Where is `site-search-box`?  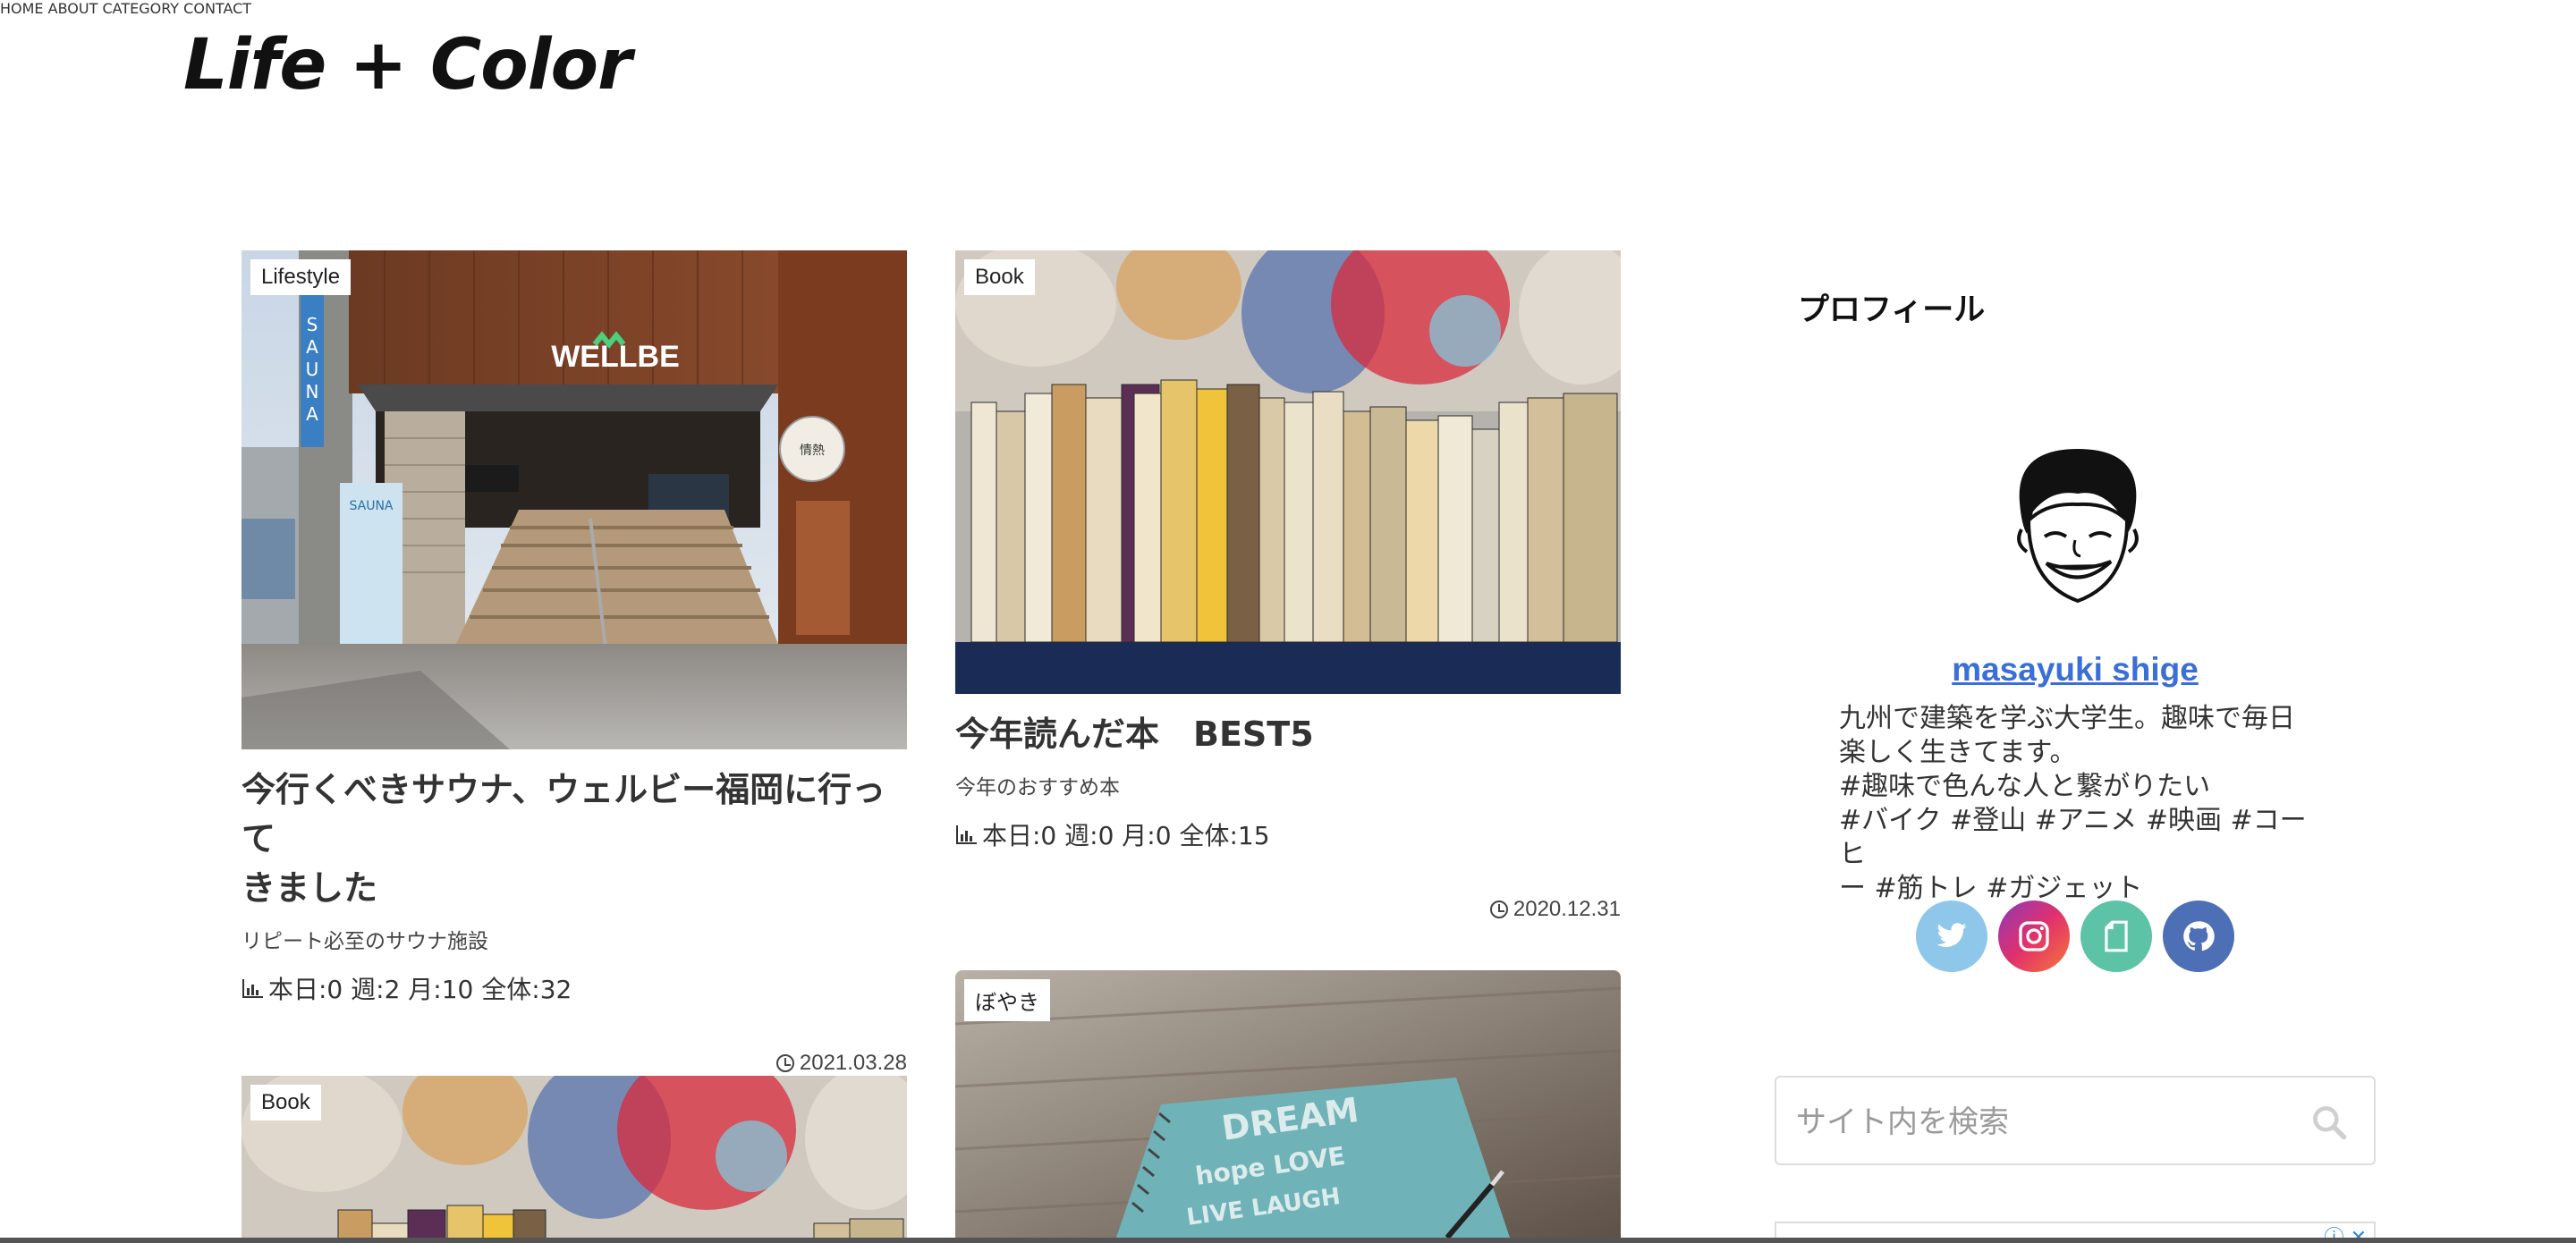
site-search-box is located at coordinates (2075, 1120).